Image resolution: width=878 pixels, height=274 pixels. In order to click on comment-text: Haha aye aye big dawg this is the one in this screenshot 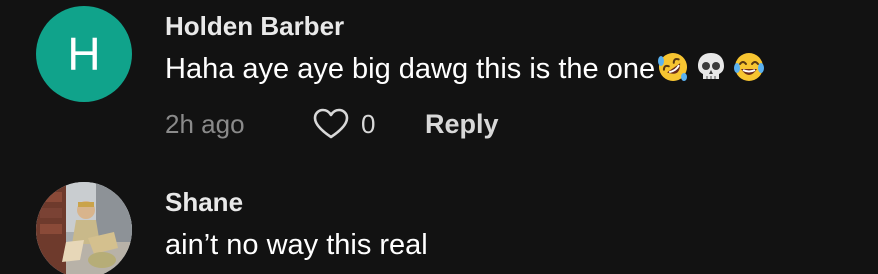, I will do `click(410, 69)`.